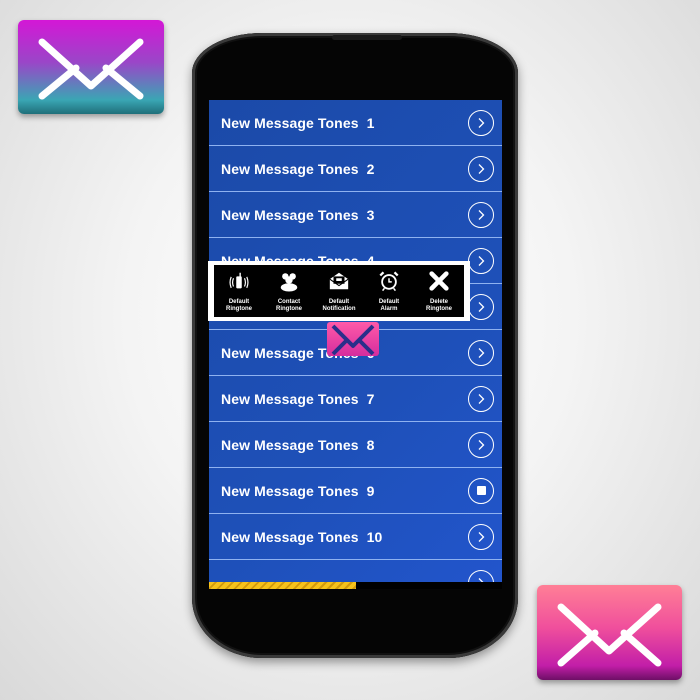 This screenshot has width=700, height=700. I want to click on playback-progress-bar, so click(355, 585).